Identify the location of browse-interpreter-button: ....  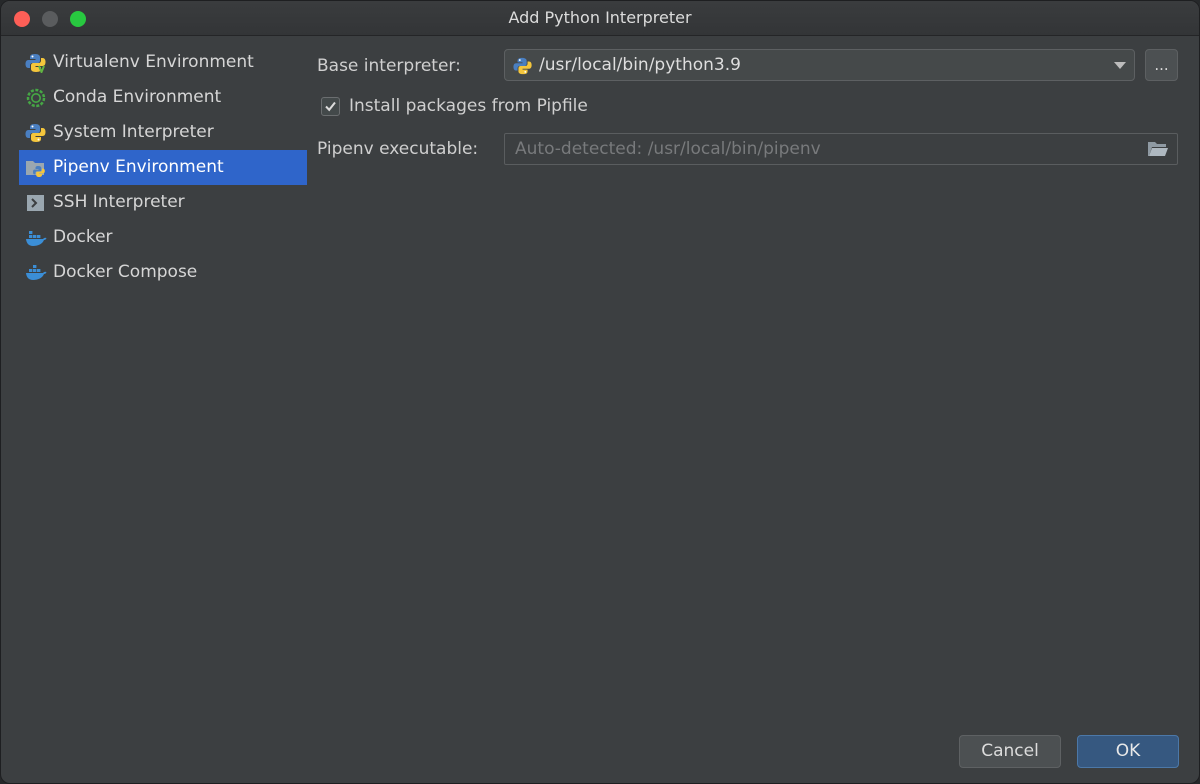
(1161, 65).